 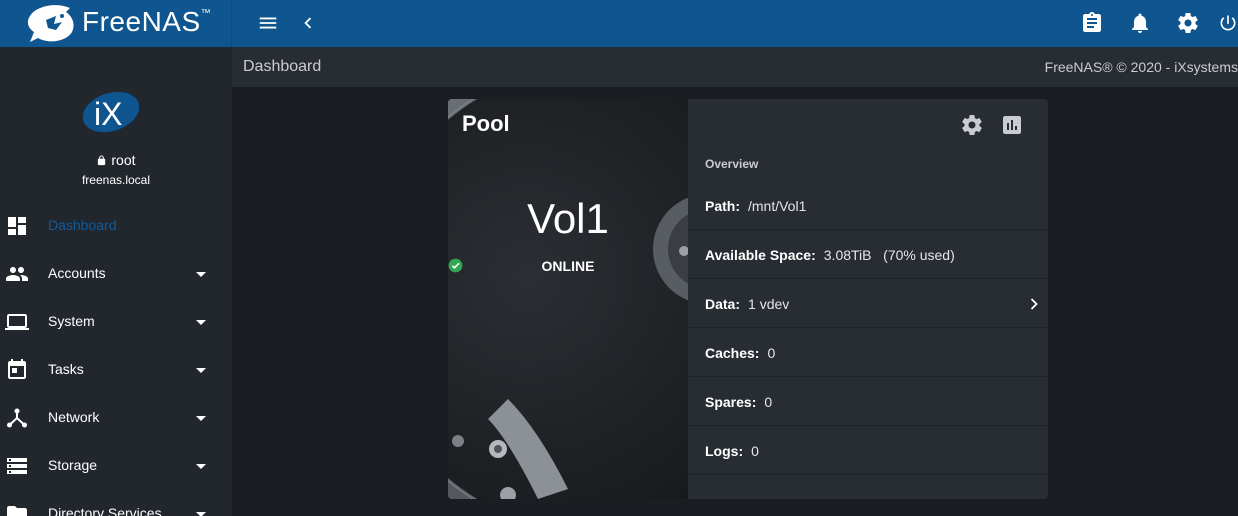 What do you see at coordinates (116, 322) in the screenshot?
I see `sidebar-item-system: System` at bounding box center [116, 322].